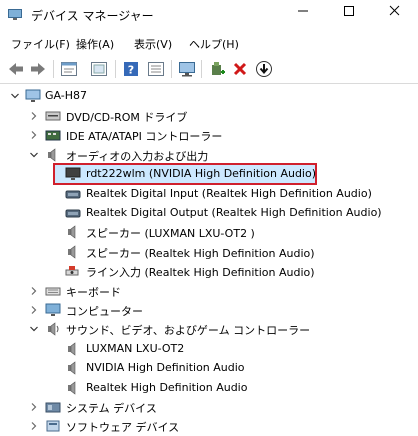  What do you see at coordinates (92, 16) in the screenshot?
I see `window-title: デバイス マネージャー` at bounding box center [92, 16].